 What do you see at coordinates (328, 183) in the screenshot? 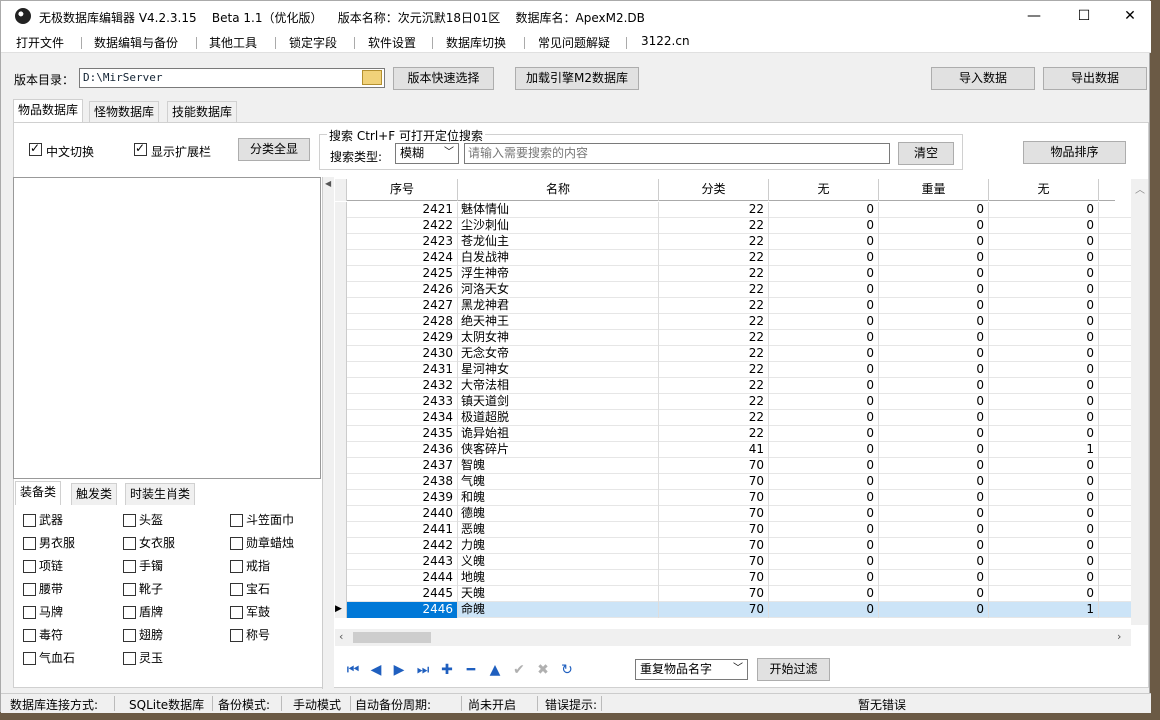
I see `arrow-up-icon: ◀` at bounding box center [328, 183].